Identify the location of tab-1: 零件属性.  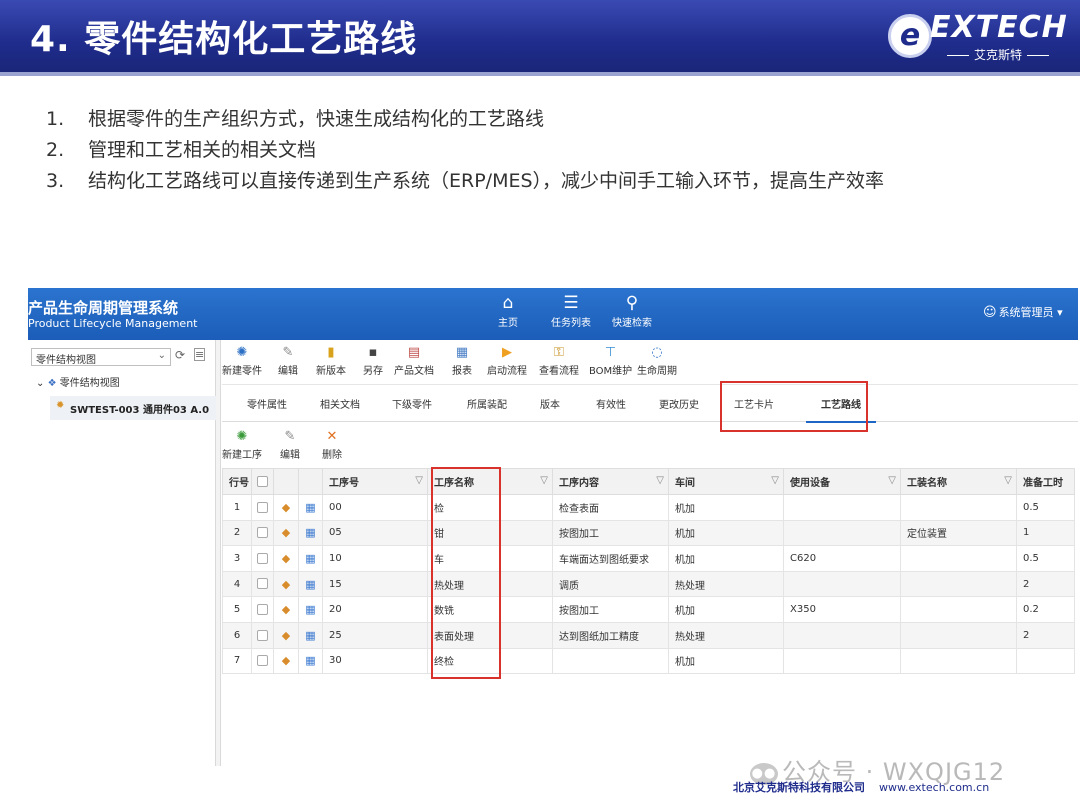
(267, 403).